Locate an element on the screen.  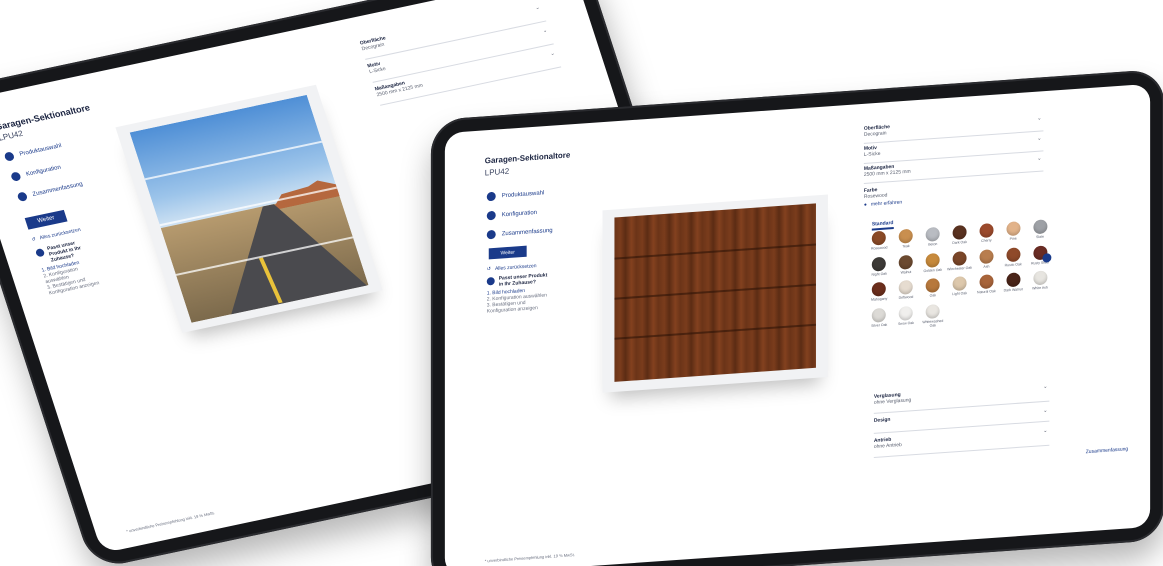
color-swatch: Beton is located at coordinates (932, 237).